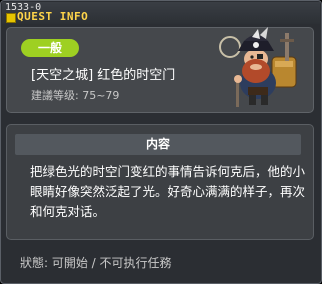  Describe the element at coordinates (68, 211) in the screenshot. I see `content-line: 和何克对话。` at that location.